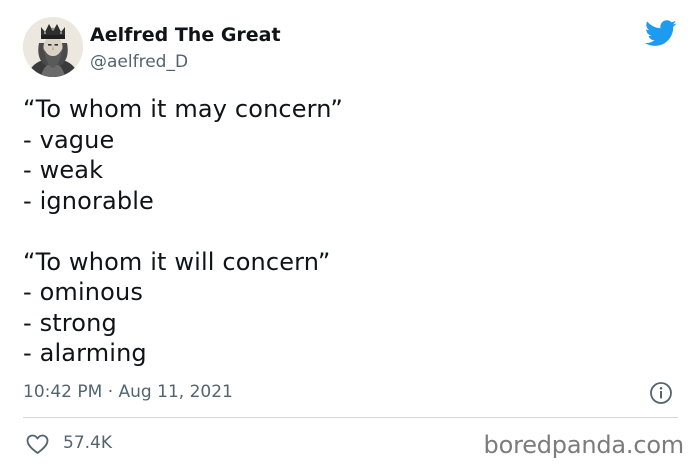  Describe the element at coordinates (350, 417) in the screenshot. I see `divider` at that location.